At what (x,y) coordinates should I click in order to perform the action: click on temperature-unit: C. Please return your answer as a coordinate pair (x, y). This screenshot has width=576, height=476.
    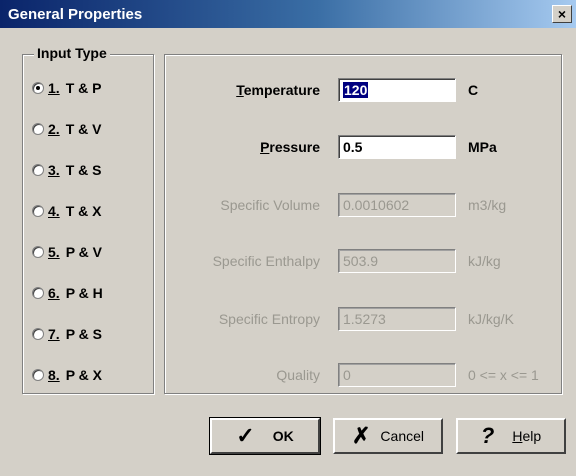
    Looking at the image, I should click on (473, 90).